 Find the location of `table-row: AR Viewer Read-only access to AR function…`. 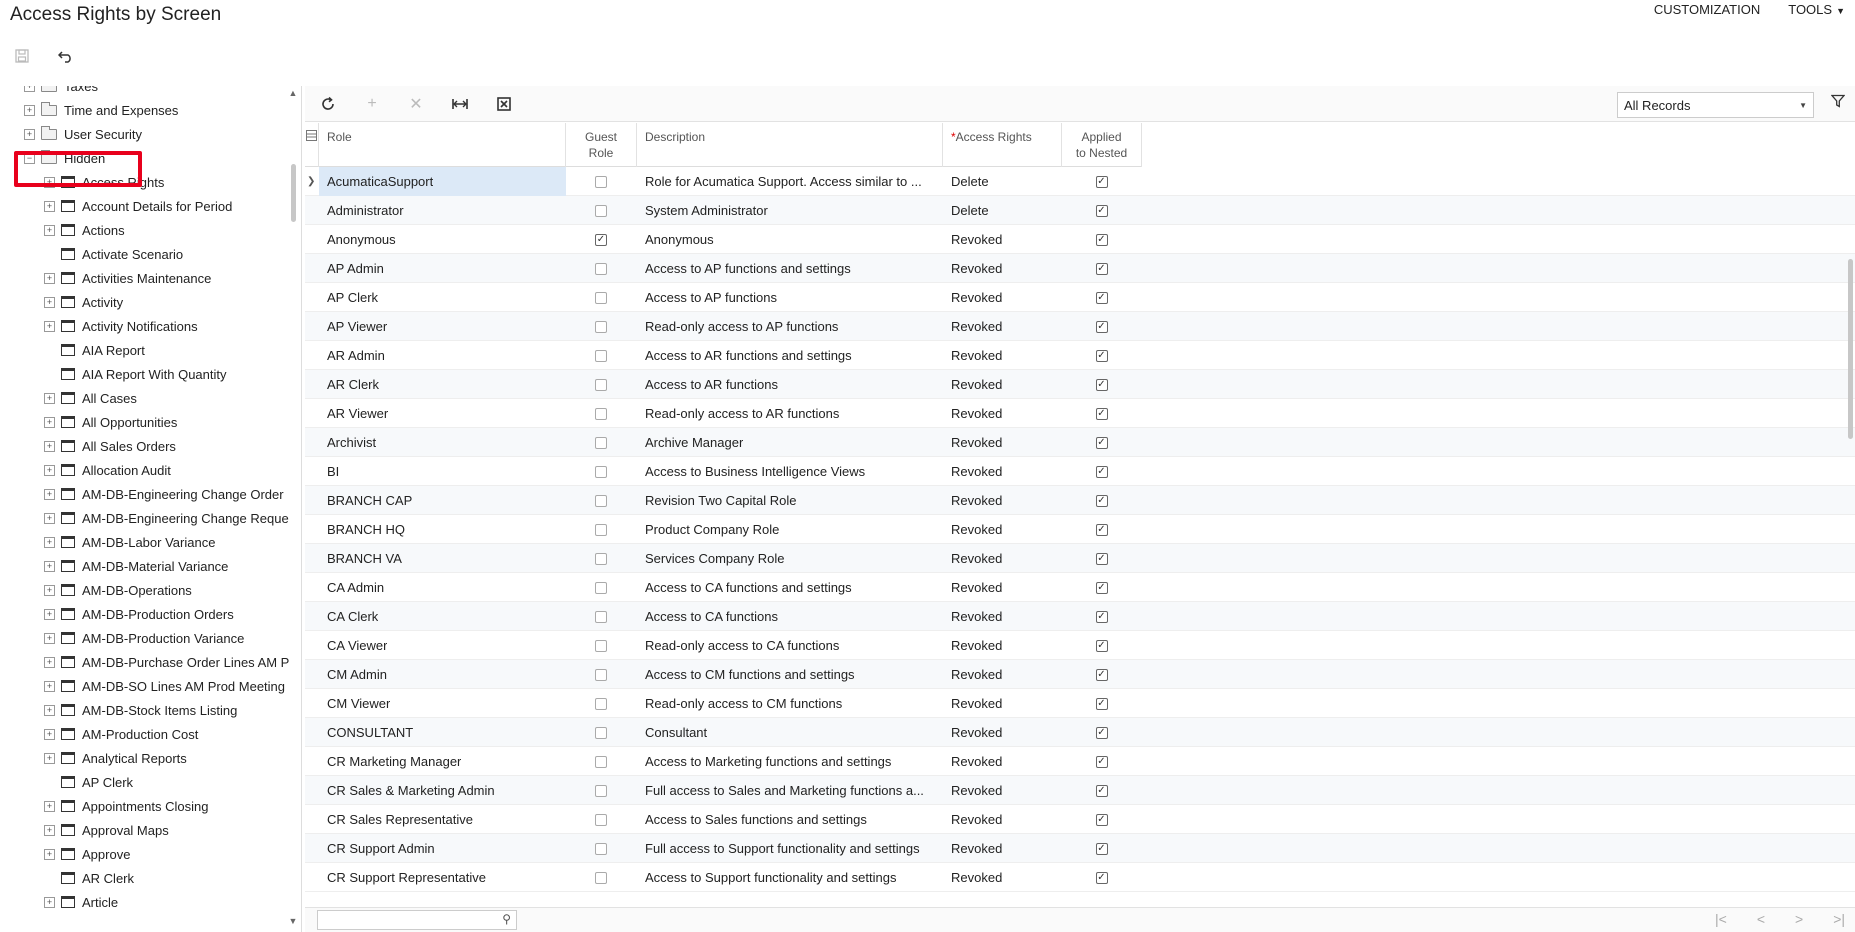

table-row: AR Viewer Read-only access to AR function… is located at coordinates (1080, 413).